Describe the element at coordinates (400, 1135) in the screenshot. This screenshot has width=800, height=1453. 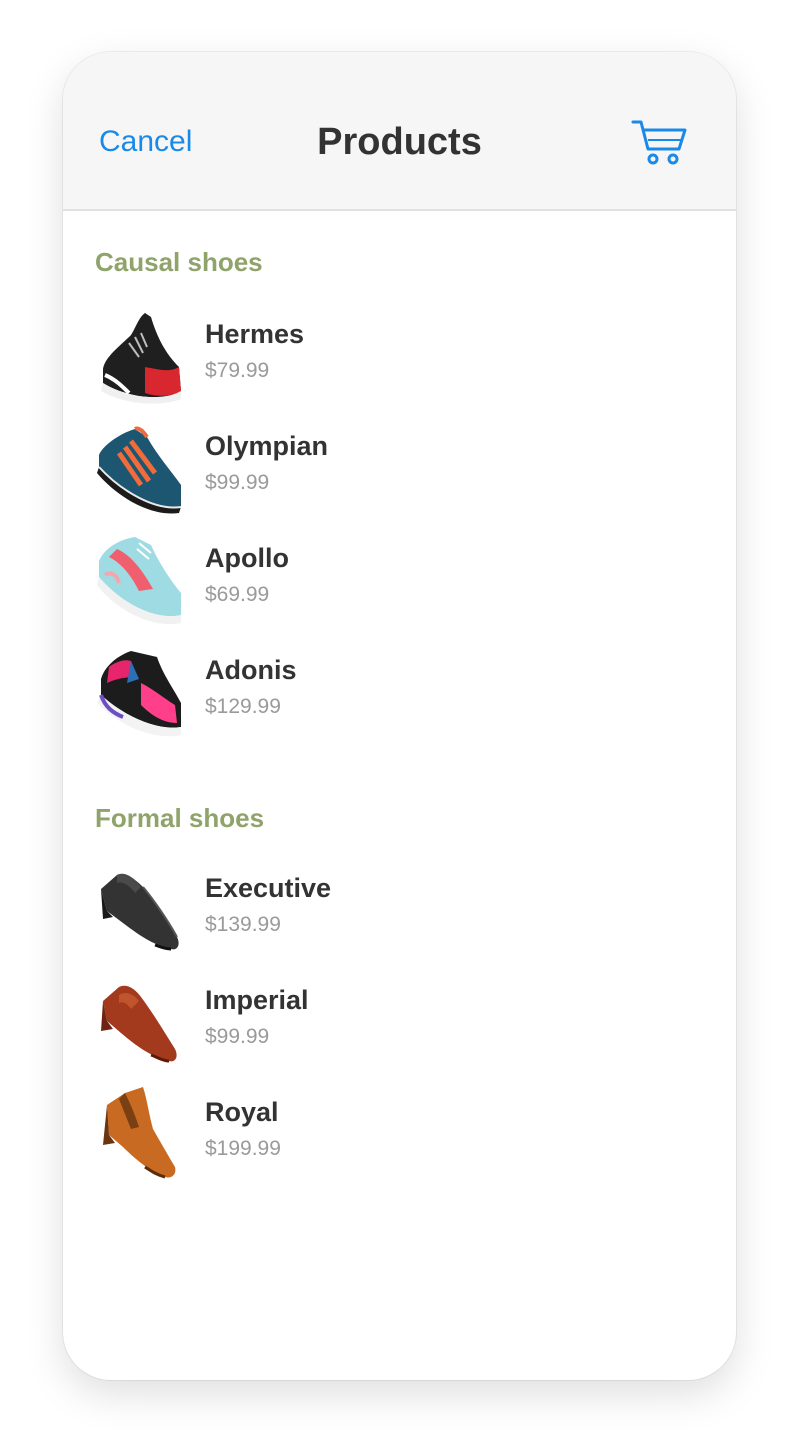
I see `product-item-royal: Royal $199.99` at that location.